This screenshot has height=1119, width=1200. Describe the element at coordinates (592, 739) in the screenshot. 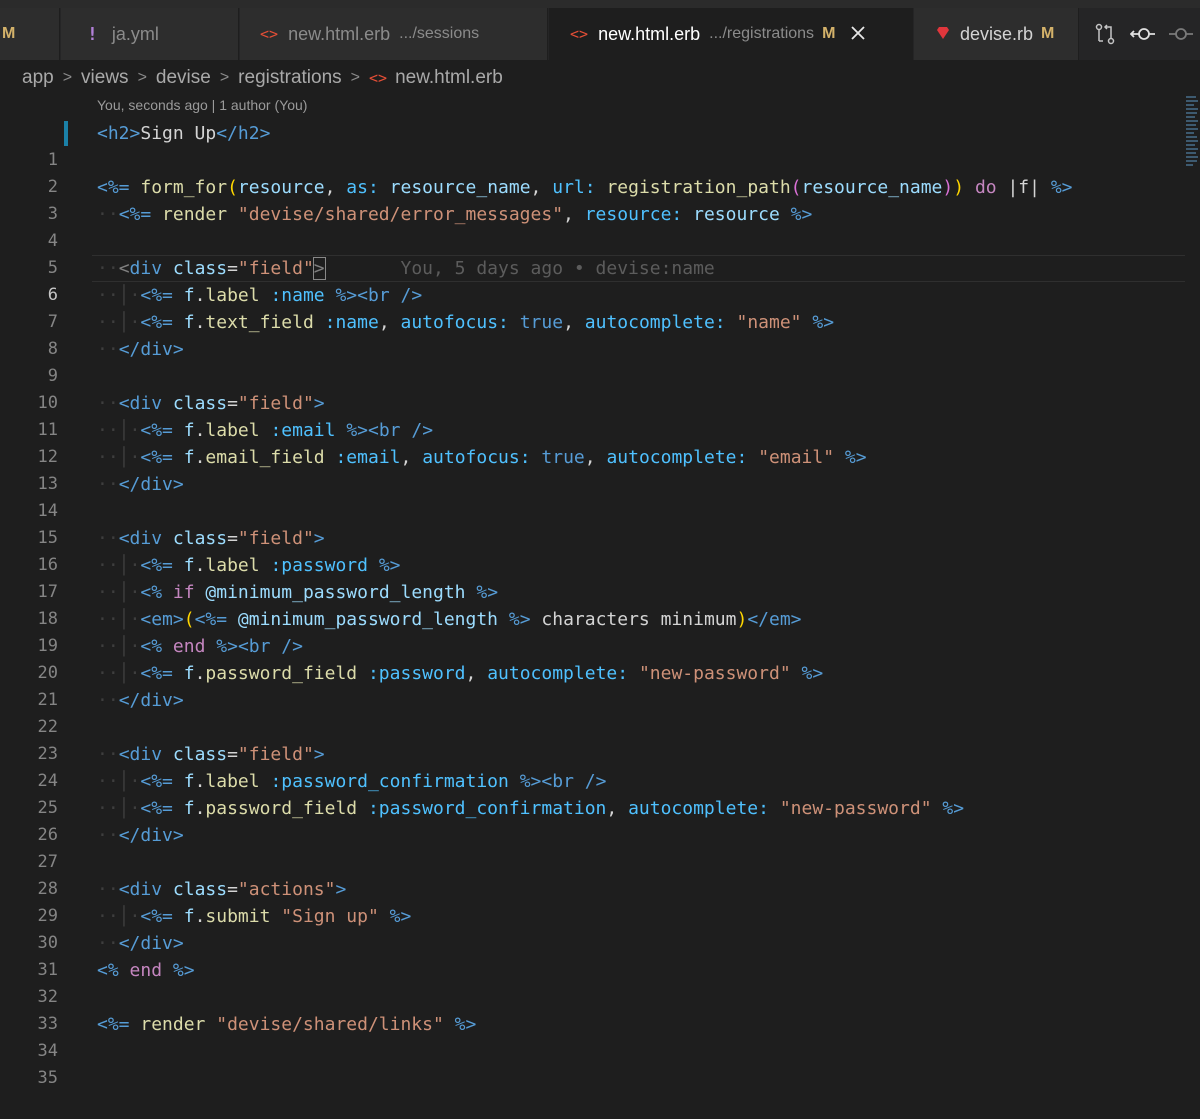

I see `code-line: 23` at that location.